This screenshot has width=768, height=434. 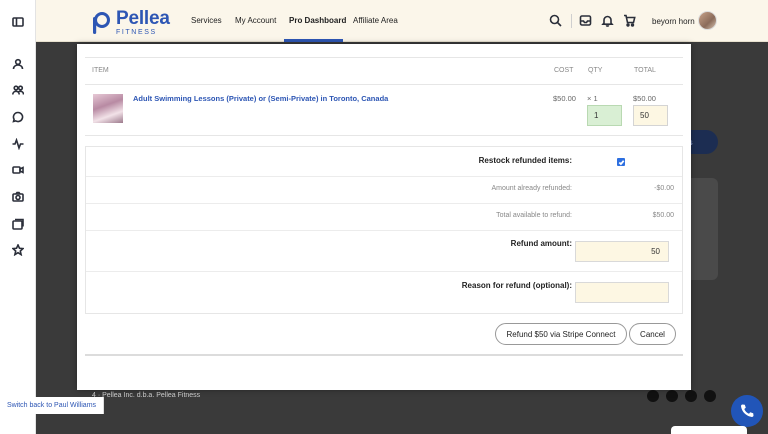 I want to click on refund-reason-label: Reason for refund (optional):, so click(x=516, y=285).